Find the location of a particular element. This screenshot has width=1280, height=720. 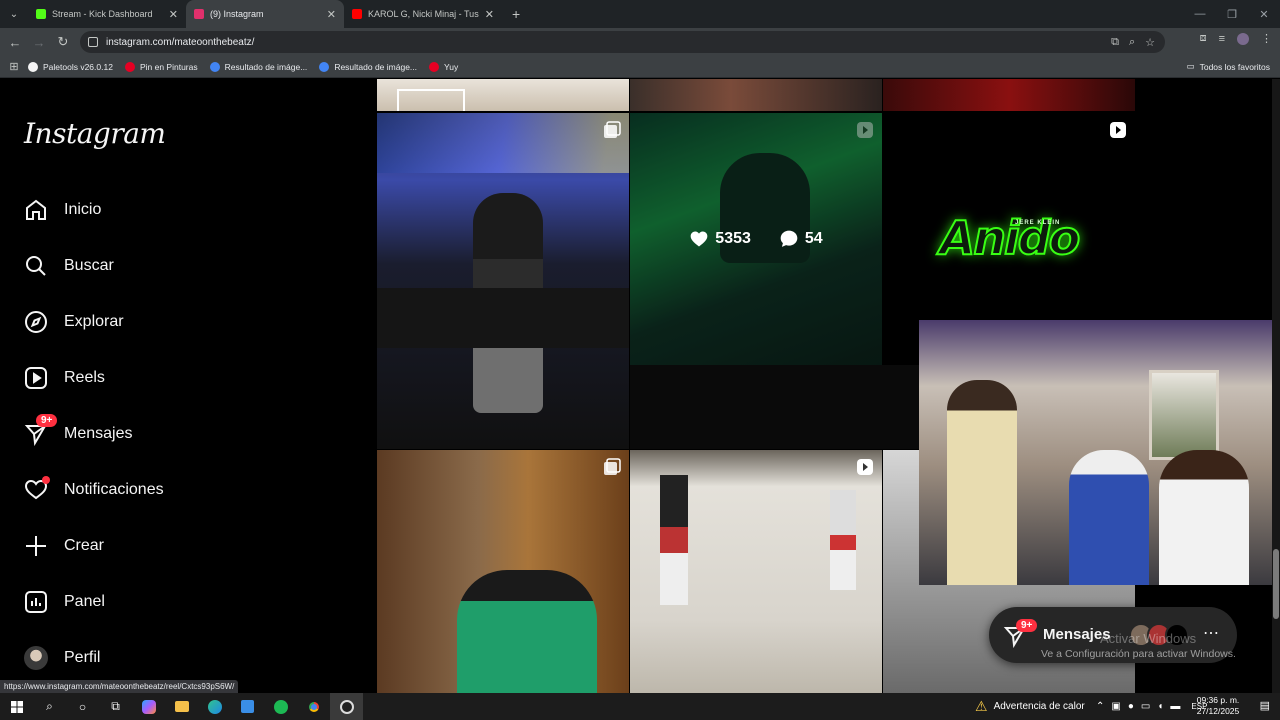

nav-panel: Panel is located at coordinates (64, 602).